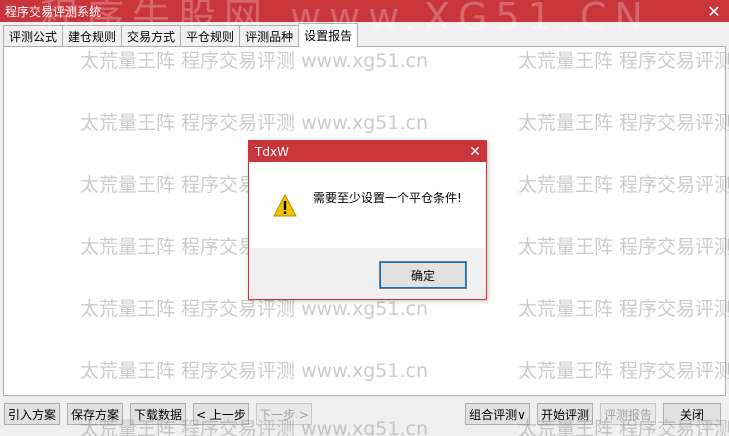  I want to click on dialog-title-bar: TdxW ✕, so click(367, 151).